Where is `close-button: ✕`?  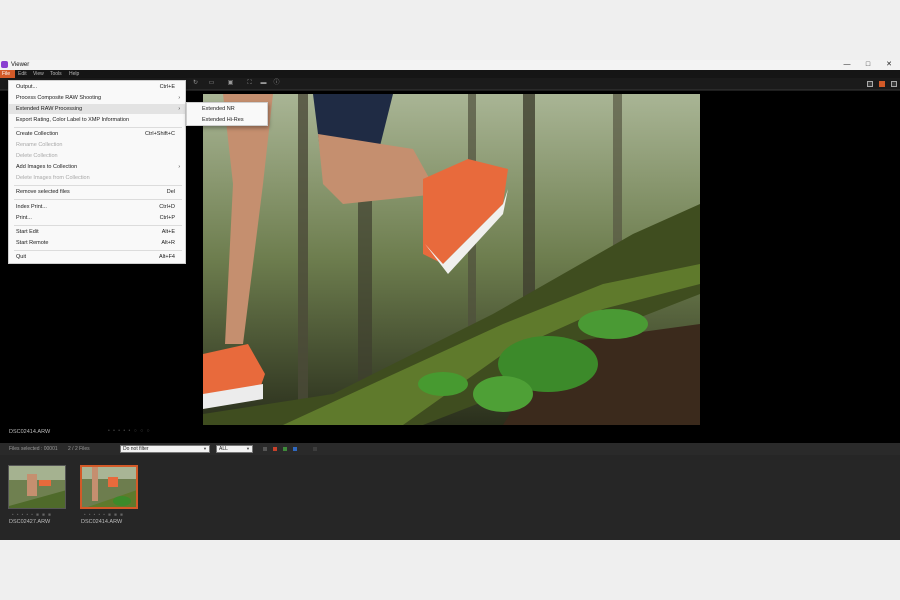 close-button: ✕ is located at coordinates (889, 65).